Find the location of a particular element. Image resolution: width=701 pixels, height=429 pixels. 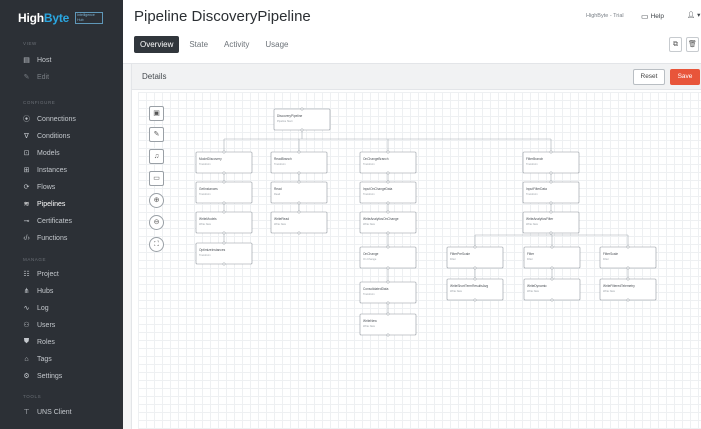

sidebar-item-instances: ⊞ Instances is located at coordinates (44, 170).